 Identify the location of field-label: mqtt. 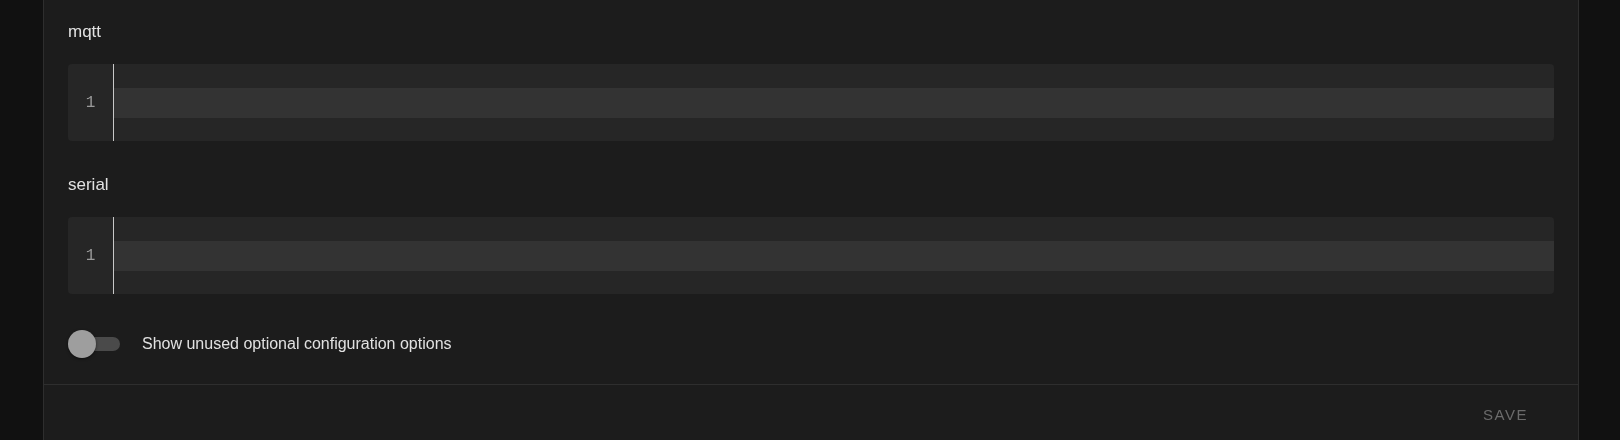
(85, 32).